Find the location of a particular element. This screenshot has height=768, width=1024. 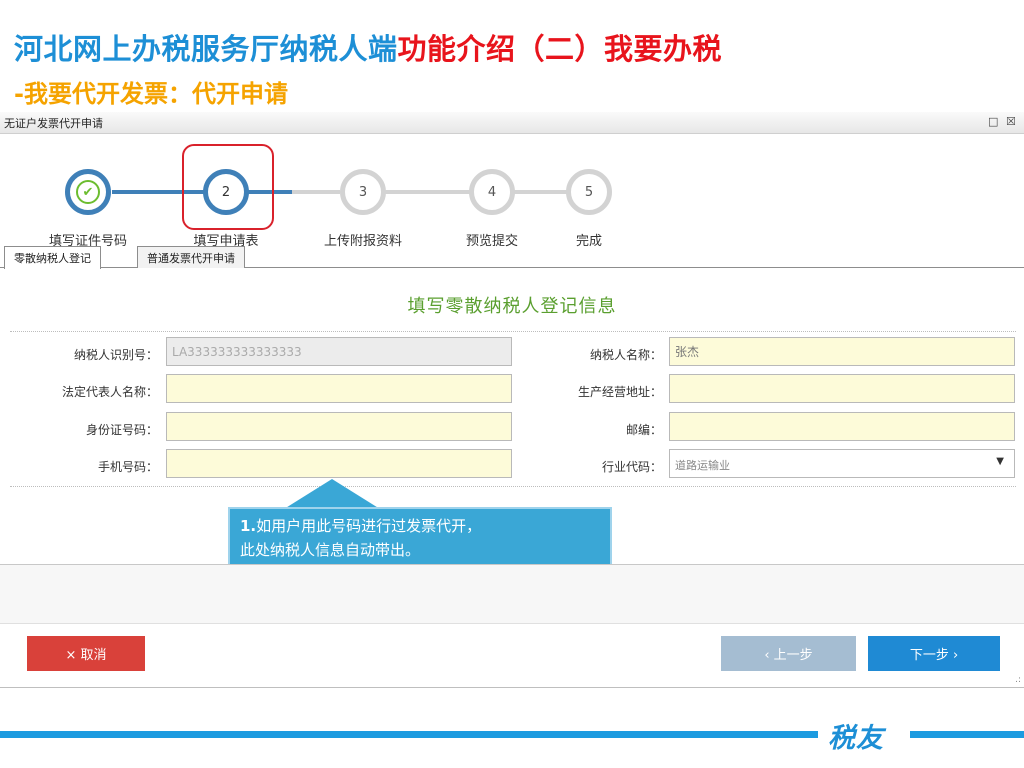

callout-note: 1.如用户用此号码进行过发票代开， 此处纳税人信息自动带出。 is located at coordinates (420, 538).